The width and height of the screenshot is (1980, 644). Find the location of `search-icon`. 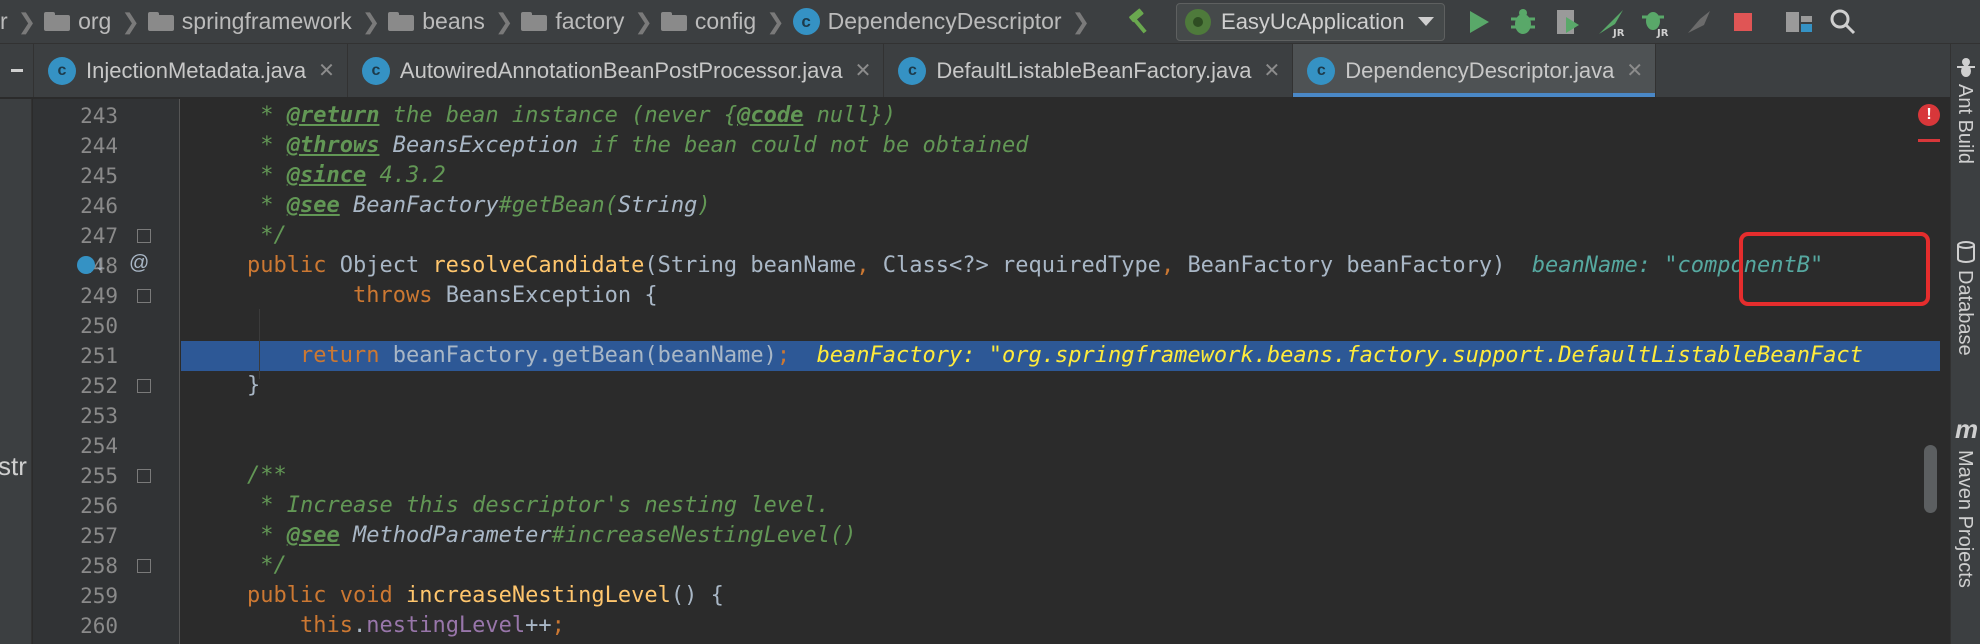

search-icon is located at coordinates (1843, 21).